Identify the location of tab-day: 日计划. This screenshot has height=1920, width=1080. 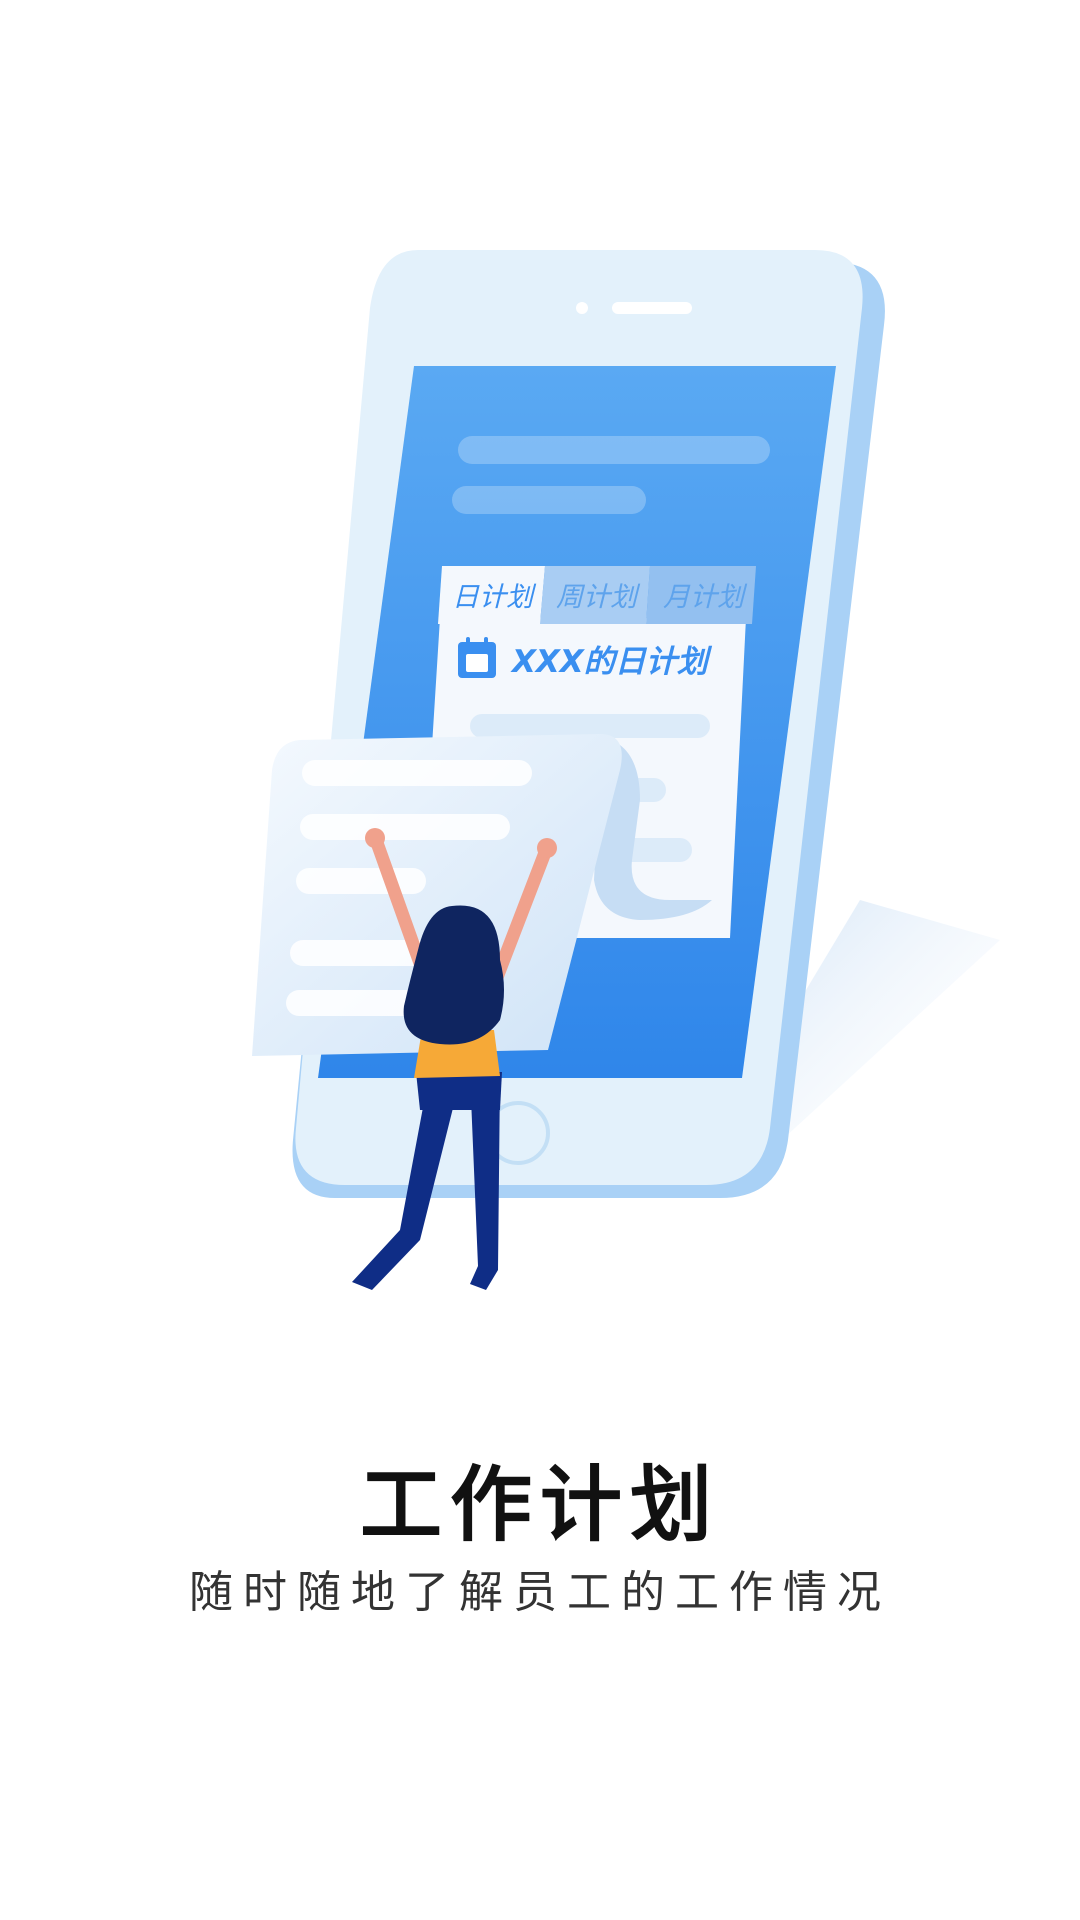
(494, 597).